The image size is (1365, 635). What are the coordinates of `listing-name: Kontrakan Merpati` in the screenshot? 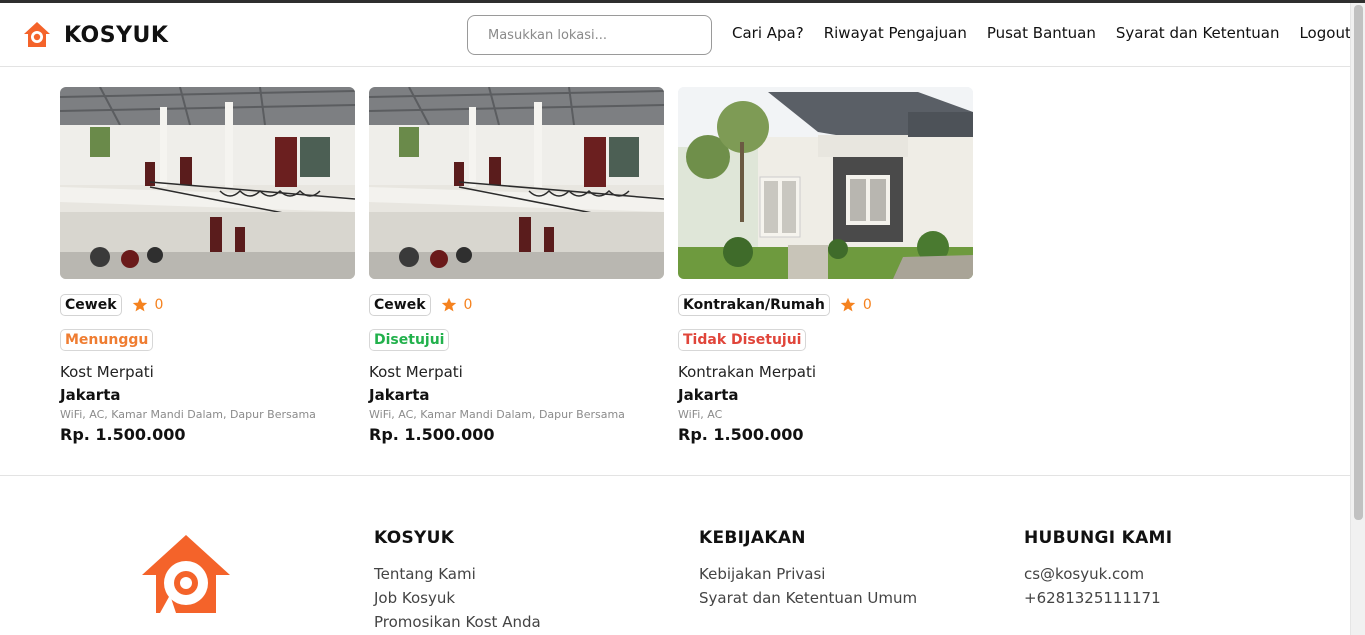 It's located at (747, 372).